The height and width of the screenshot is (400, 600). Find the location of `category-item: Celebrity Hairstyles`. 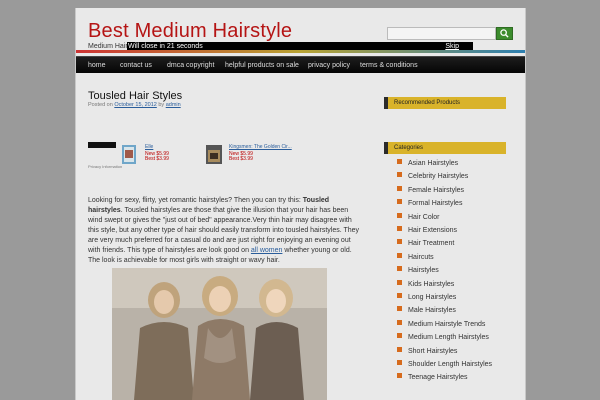

category-item: Celebrity Hairstyles is located at coordinates (432, 176).